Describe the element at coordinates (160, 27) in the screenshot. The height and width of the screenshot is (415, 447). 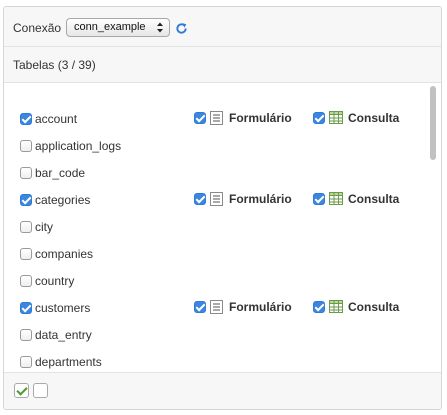
I see `select-arrows-icon` at that location.